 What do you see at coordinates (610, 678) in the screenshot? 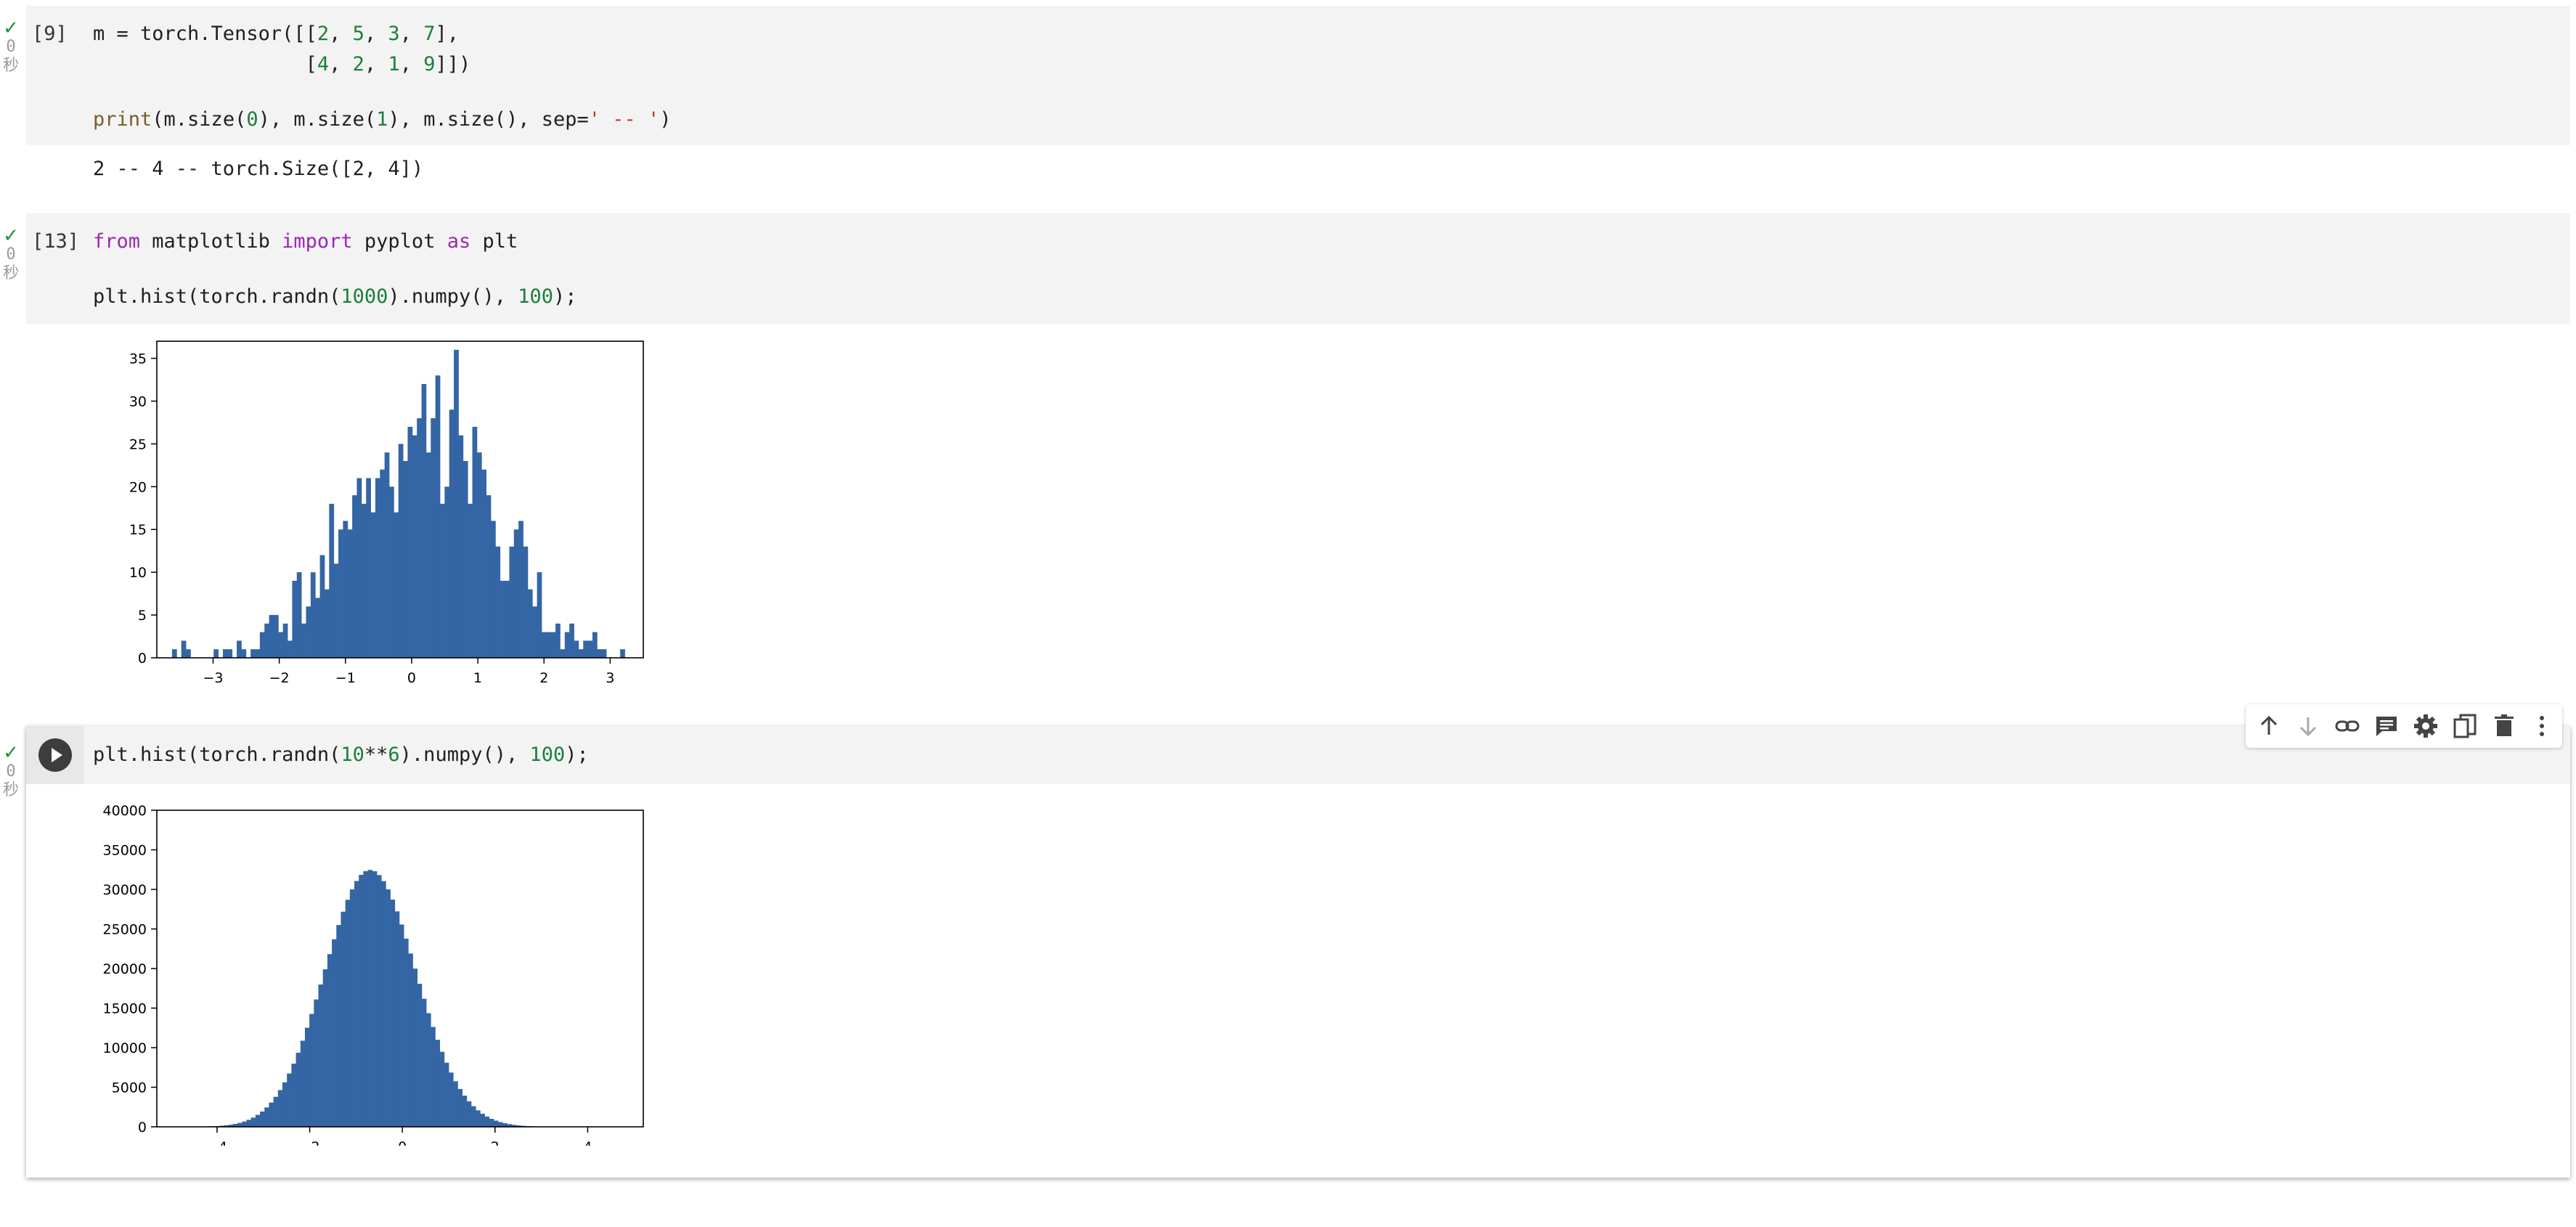
I see `x-tick-label: 3` at bounding box center [610, 678].